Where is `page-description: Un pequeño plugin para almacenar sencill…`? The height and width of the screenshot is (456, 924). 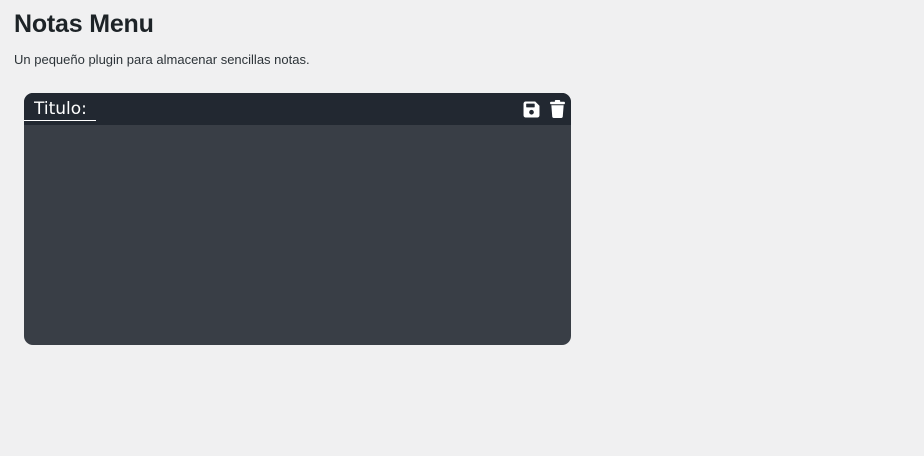
page-description: Un pequeño plugin para almacenar sencill… is located at coordinates (162, 59).